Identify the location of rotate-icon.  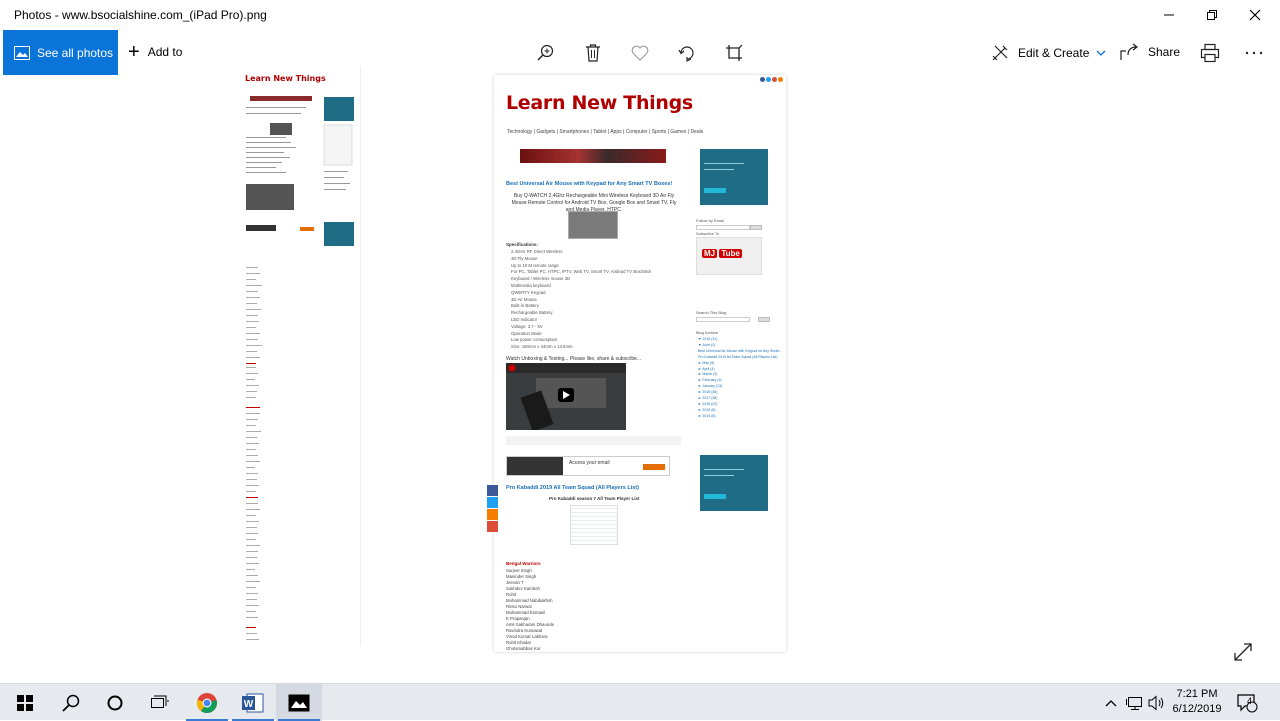
(686, 54).